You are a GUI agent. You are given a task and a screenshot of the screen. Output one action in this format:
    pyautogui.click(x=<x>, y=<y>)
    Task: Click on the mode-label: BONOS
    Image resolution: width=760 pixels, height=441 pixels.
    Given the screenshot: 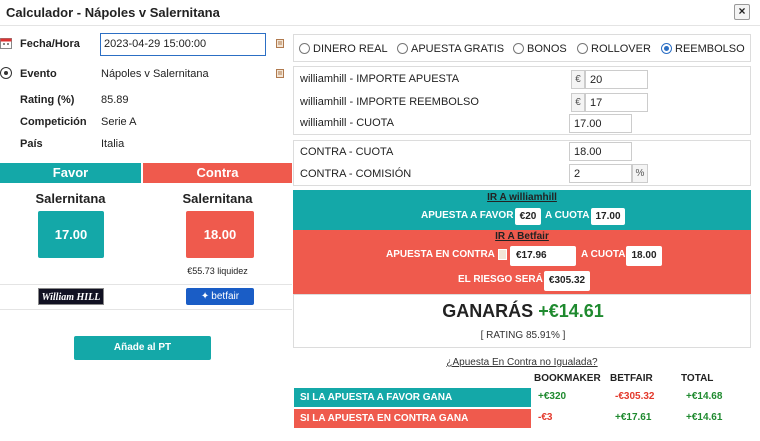 What is the action you would take?
    pyautogui.click(x=547, y=49)
    